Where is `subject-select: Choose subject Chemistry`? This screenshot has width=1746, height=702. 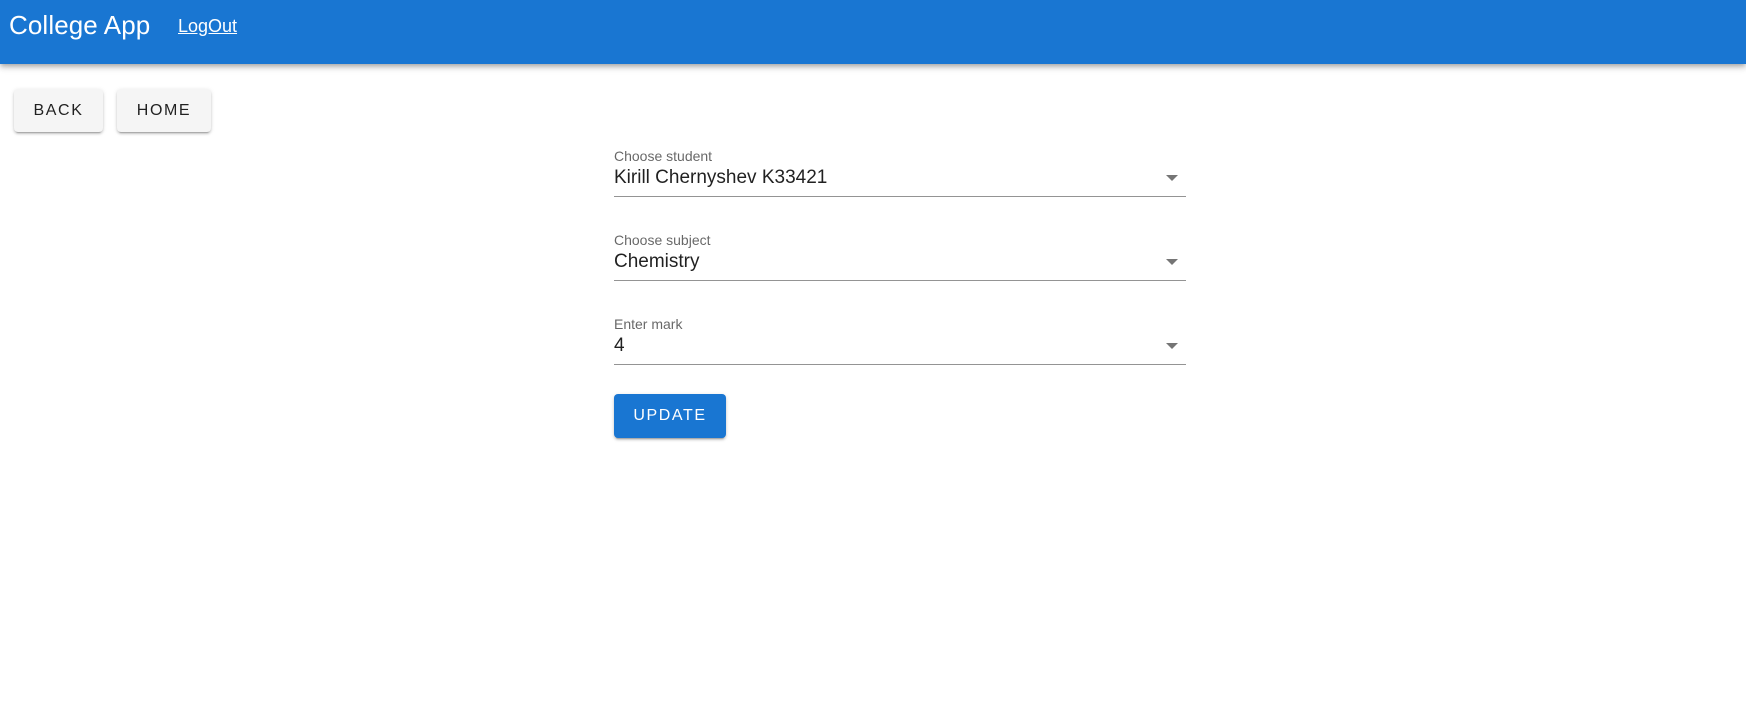 subject-select: Choose subject Chemistry is located at coordinates (900, 260).